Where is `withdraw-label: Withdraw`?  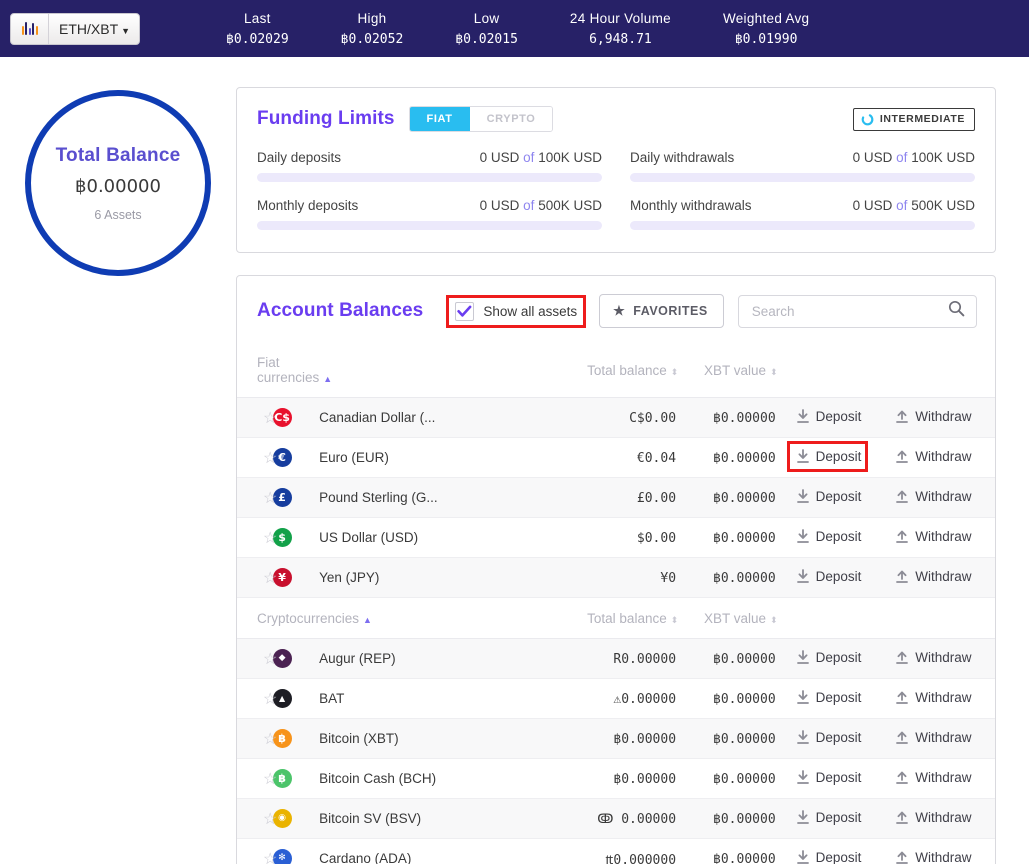
withdraw-label: Withdraw is located at coordinates (943, 657).